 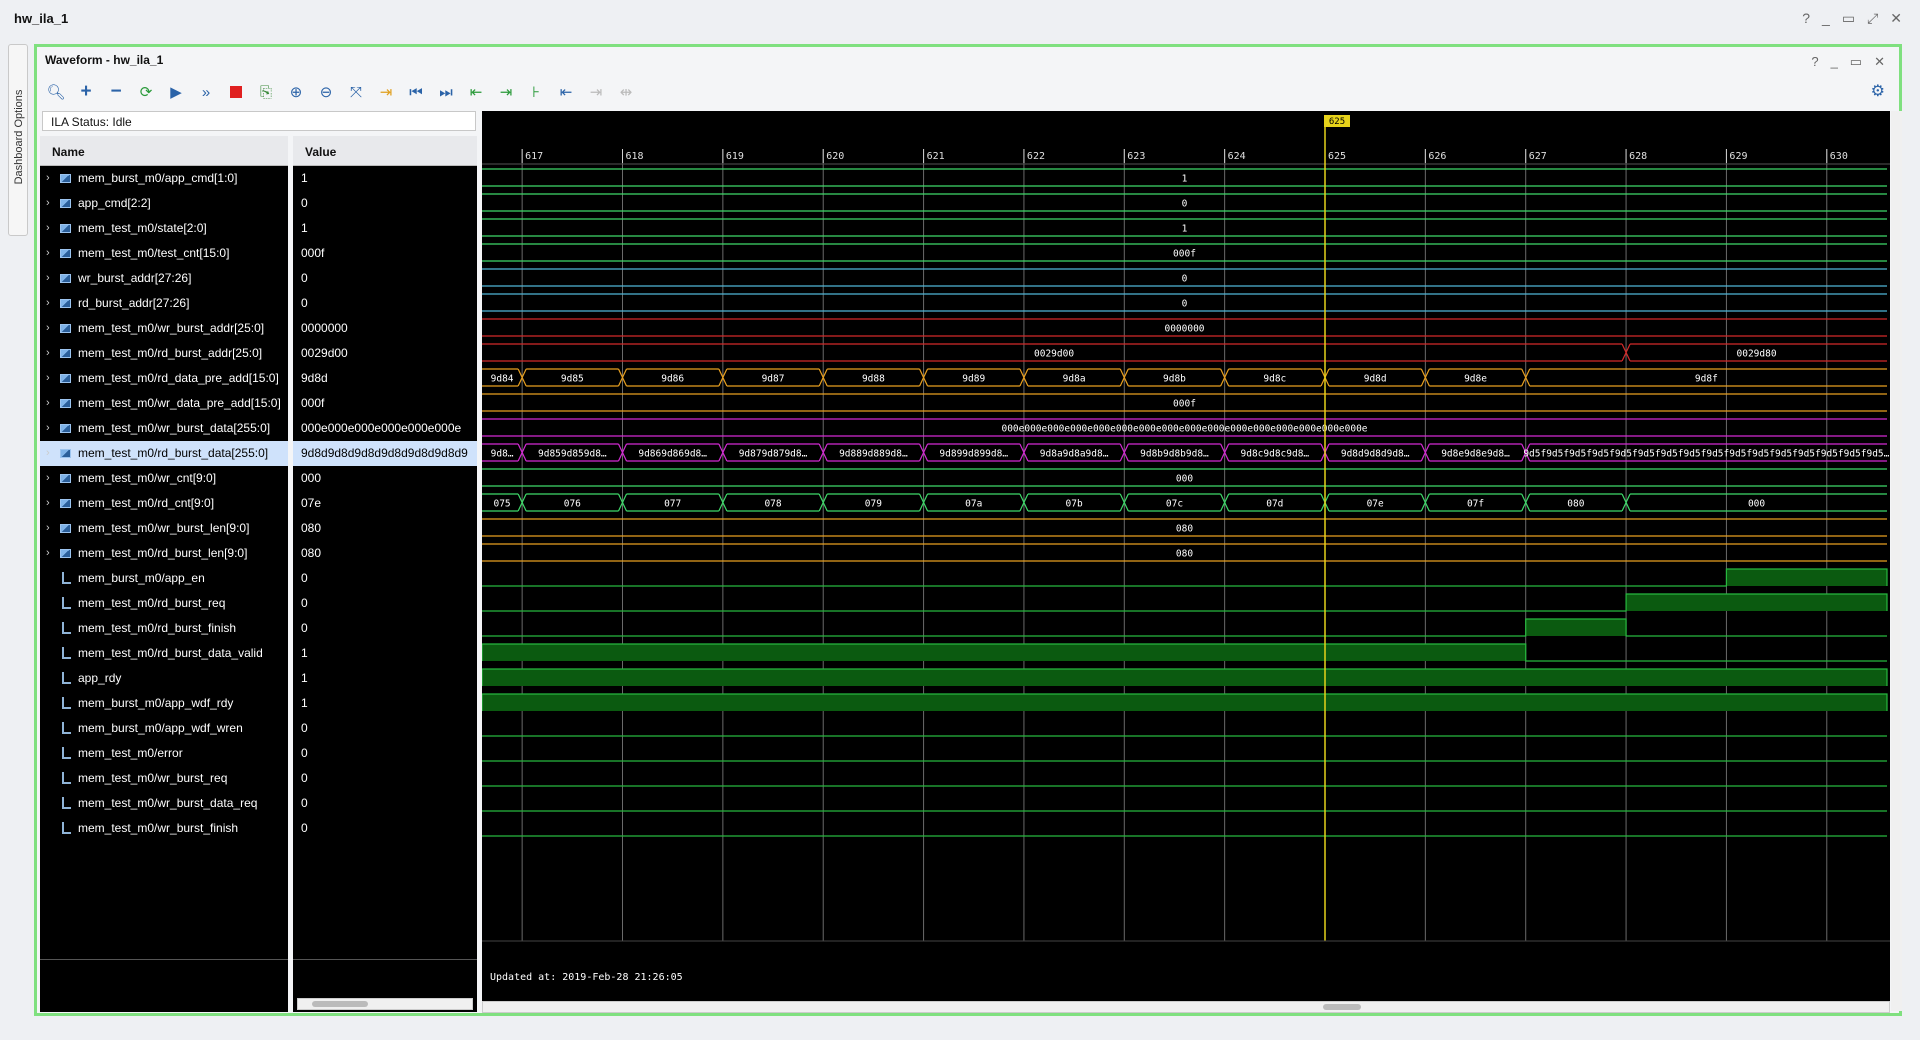 I want to click on minimize-icon: _, so click(x=1826, y=18).